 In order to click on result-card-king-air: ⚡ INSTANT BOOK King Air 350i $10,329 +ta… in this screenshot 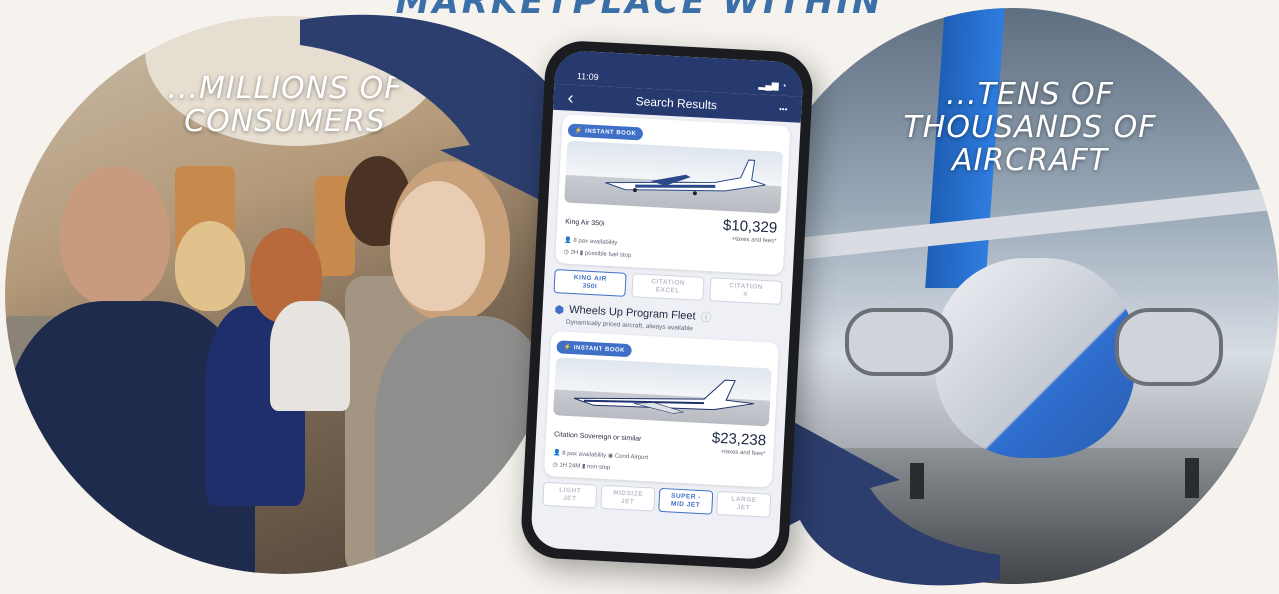, I will do `click(673, 195)`.